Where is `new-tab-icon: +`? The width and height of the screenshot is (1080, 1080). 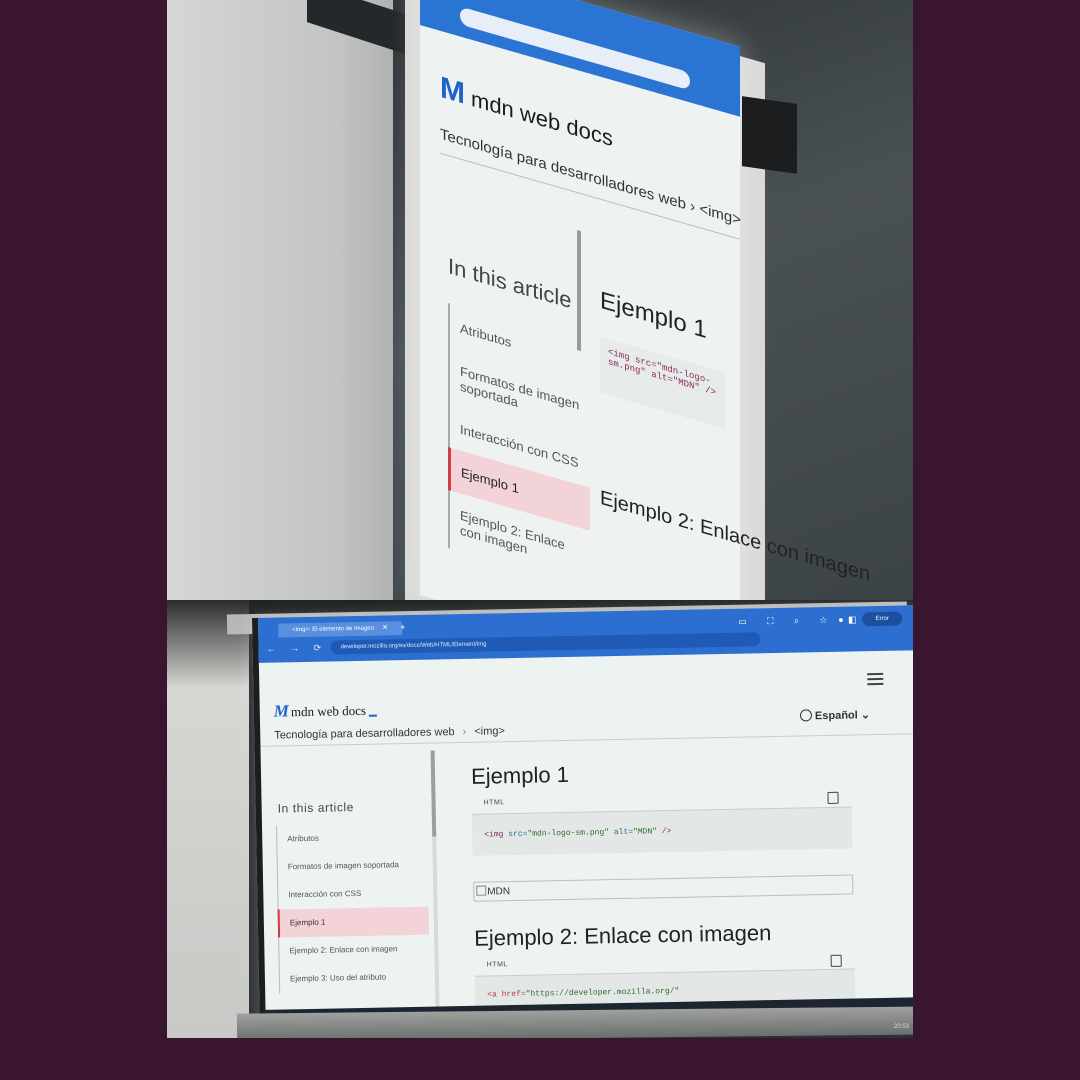 new-tab-icon: + is located at coordinates (403, 627).